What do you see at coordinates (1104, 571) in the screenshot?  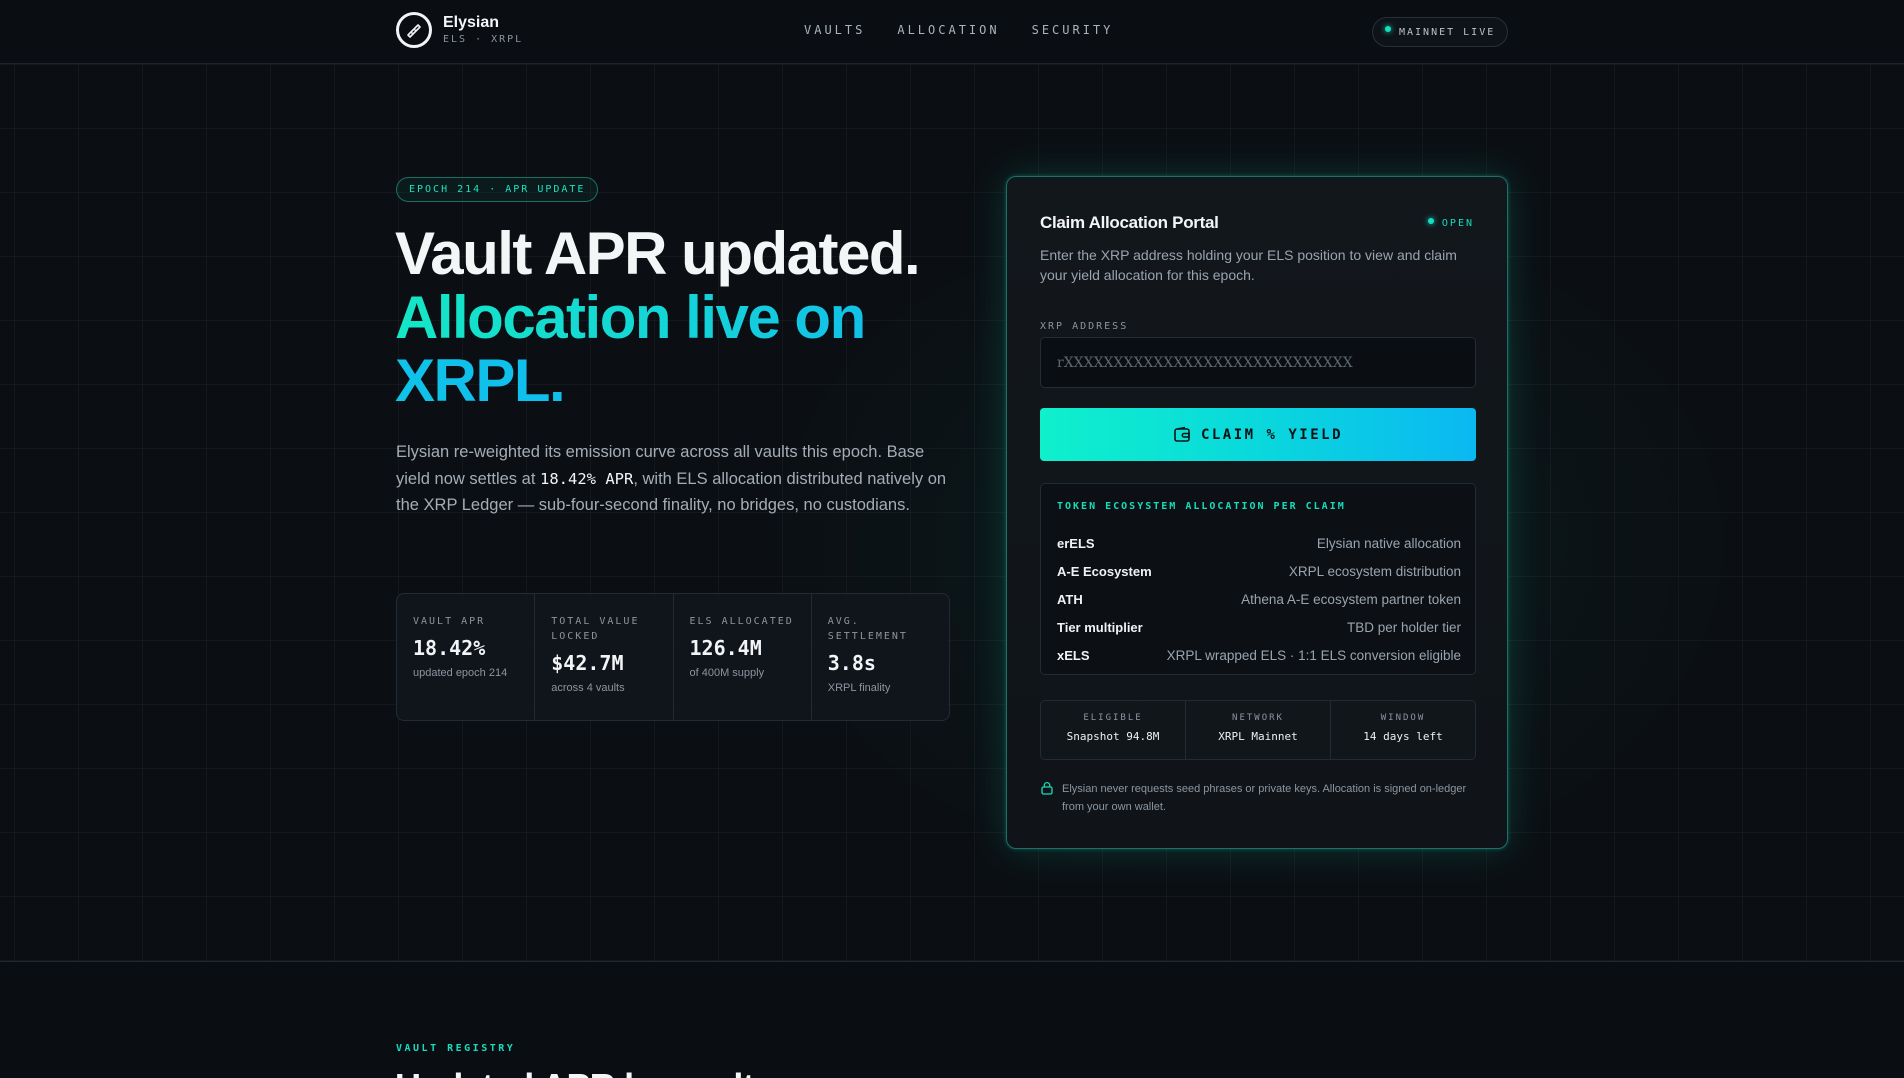 I see `allocation-token-name: A-E Ecosystem` at bounding box center [1104, 571].